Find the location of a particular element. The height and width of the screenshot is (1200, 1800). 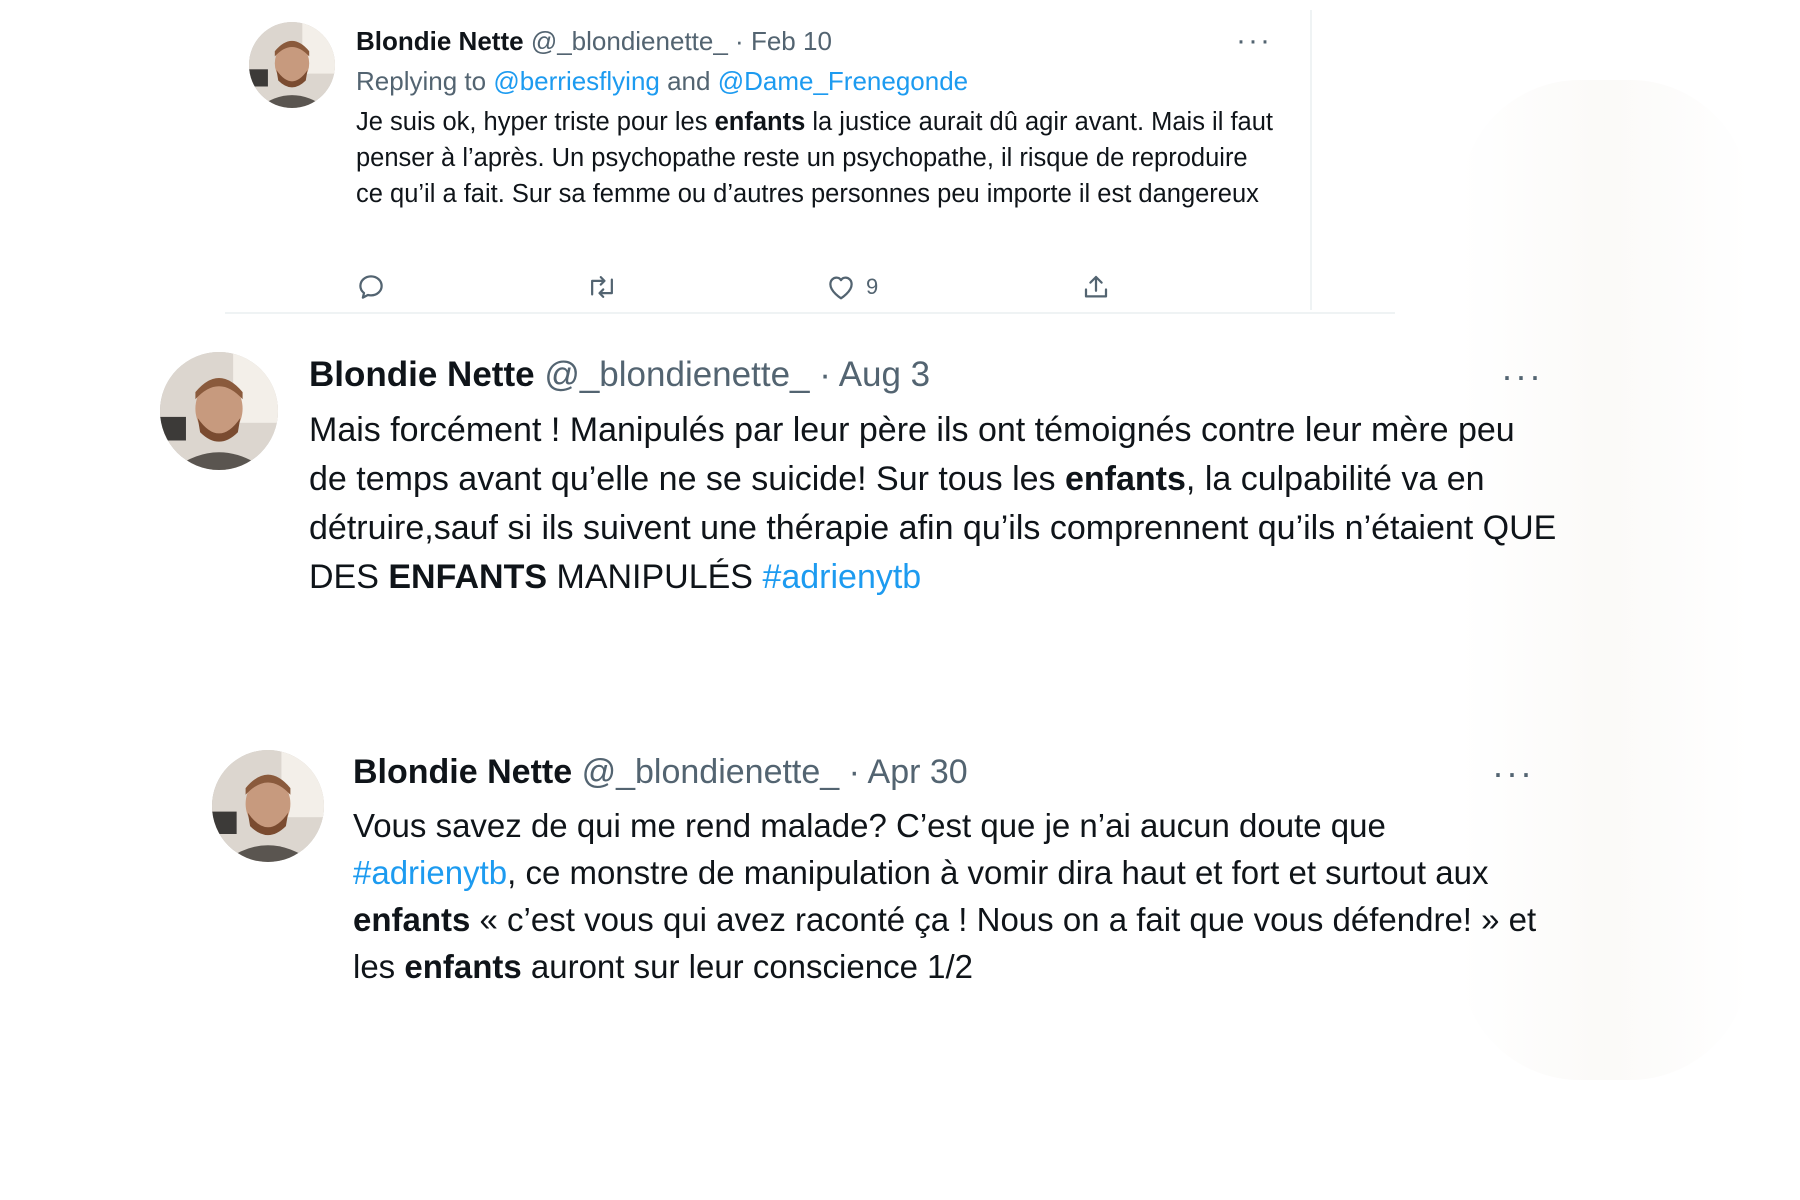

mention-link: @berriesflying is located at coordinates (576, 81).